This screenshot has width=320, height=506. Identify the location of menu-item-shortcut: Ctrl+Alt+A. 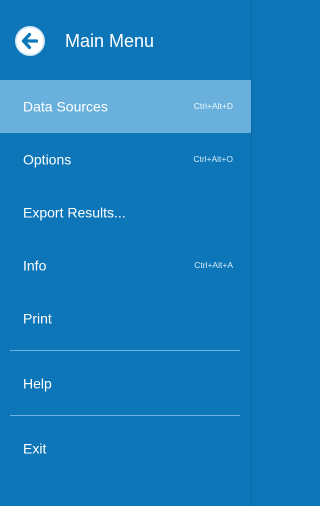
(213, 264).